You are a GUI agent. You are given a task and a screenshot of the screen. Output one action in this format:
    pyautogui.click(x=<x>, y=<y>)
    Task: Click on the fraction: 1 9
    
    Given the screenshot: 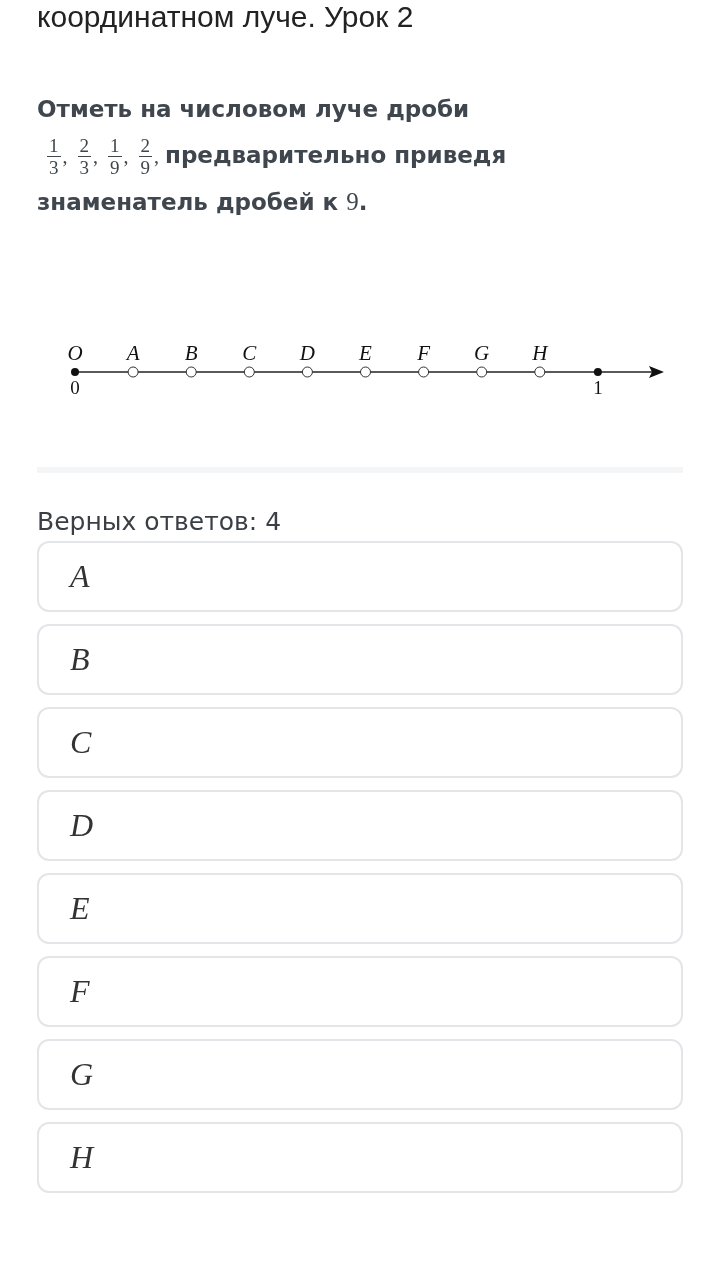 What is the action you would take?
    pyautogui.click(x=115, y=156)
    